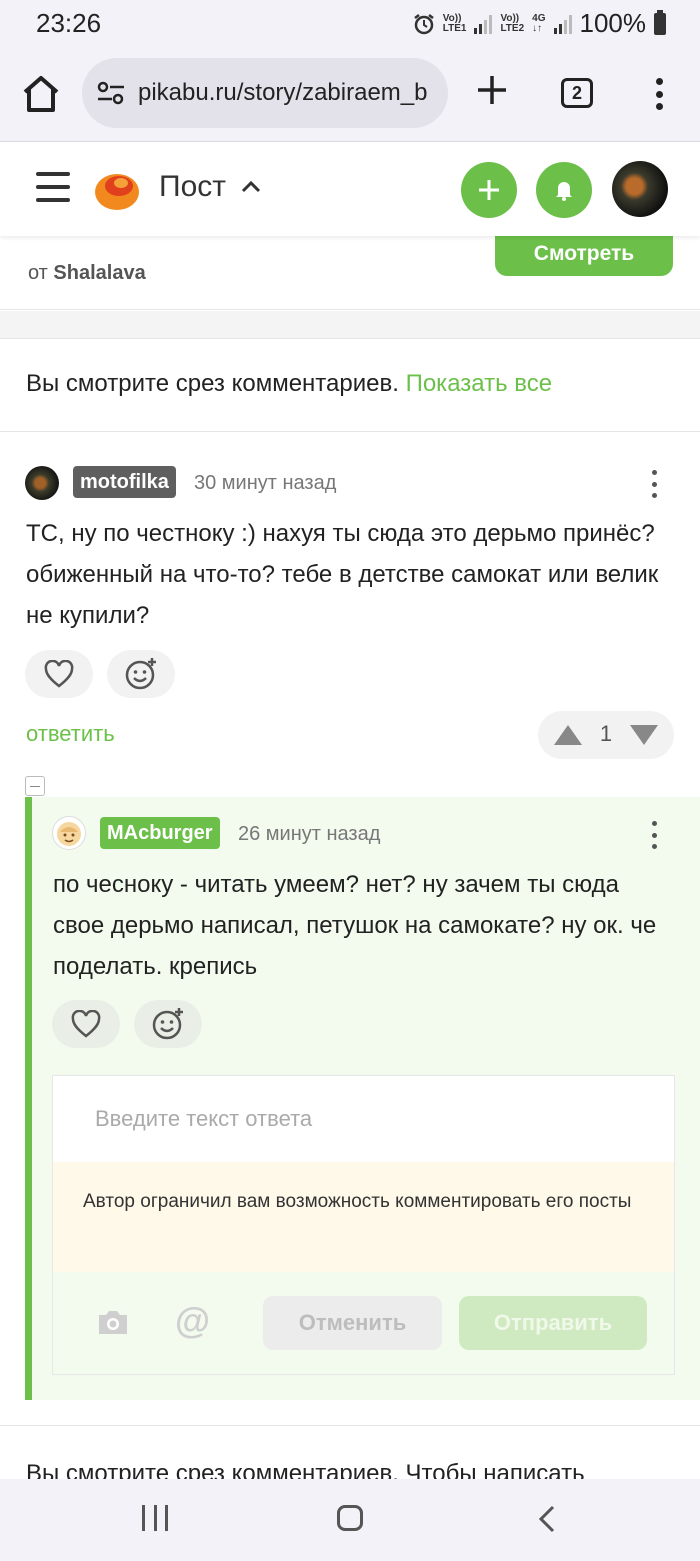 Image resolution: width=700 pixels, height=1561 pixels. I want to click on battery-icon, so click(660, 22).